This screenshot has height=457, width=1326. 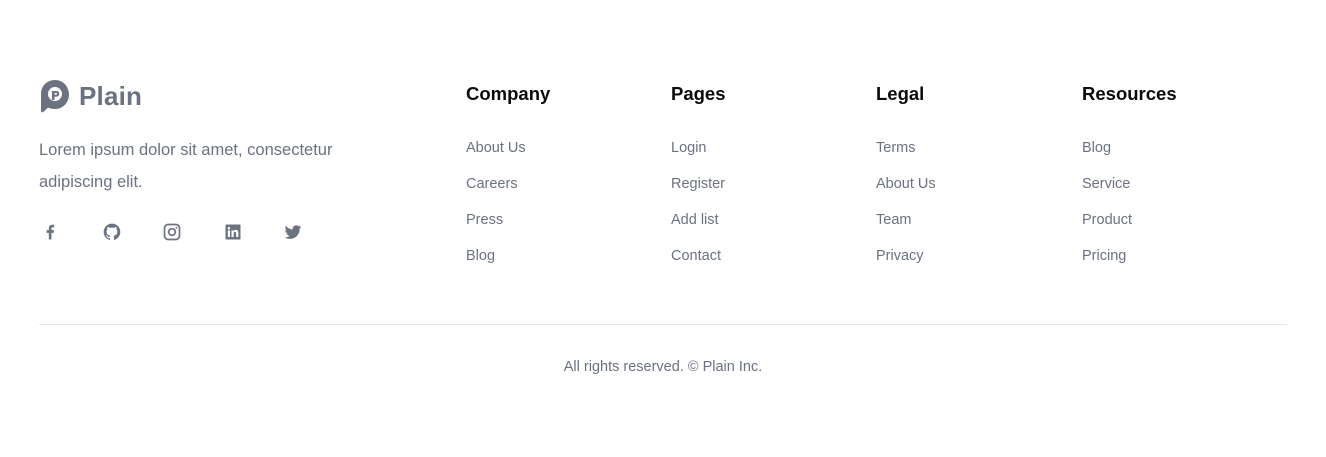 What do you see at coordinates (906, 256) in the screenshot?
I see `footer-link-privacy: Privacy` at bounding box center [906, 256].